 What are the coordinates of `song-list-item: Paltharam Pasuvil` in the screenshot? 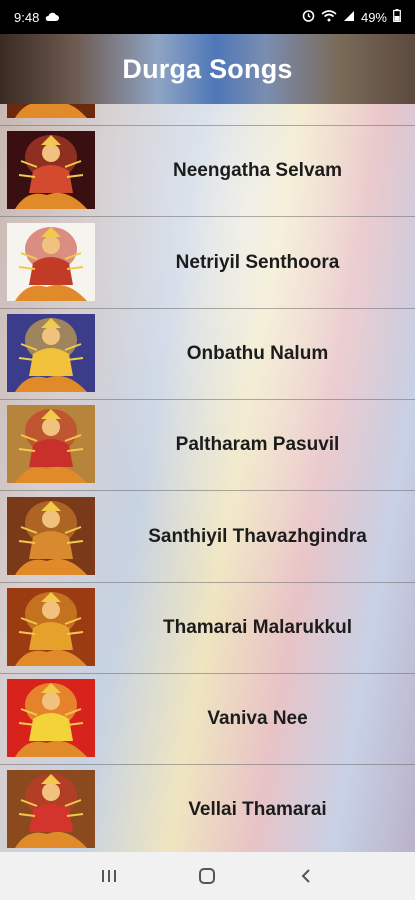 It's located at (207, 446).